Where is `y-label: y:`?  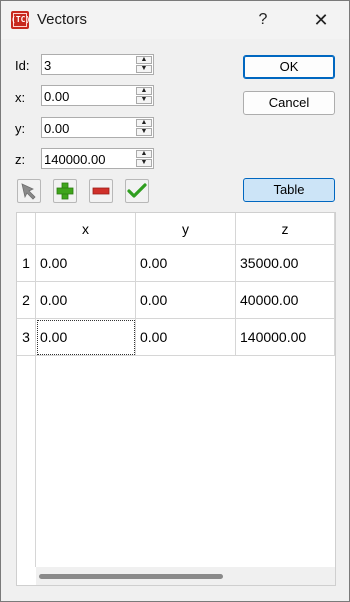
y-label: y: is located at coordinates (20, 128).